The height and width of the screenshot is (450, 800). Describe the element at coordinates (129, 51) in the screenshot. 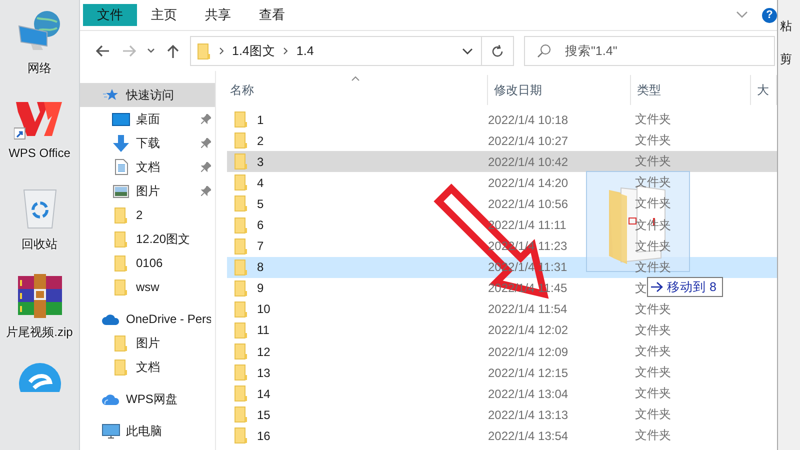

I see `forward-arrow-icon` at that location.